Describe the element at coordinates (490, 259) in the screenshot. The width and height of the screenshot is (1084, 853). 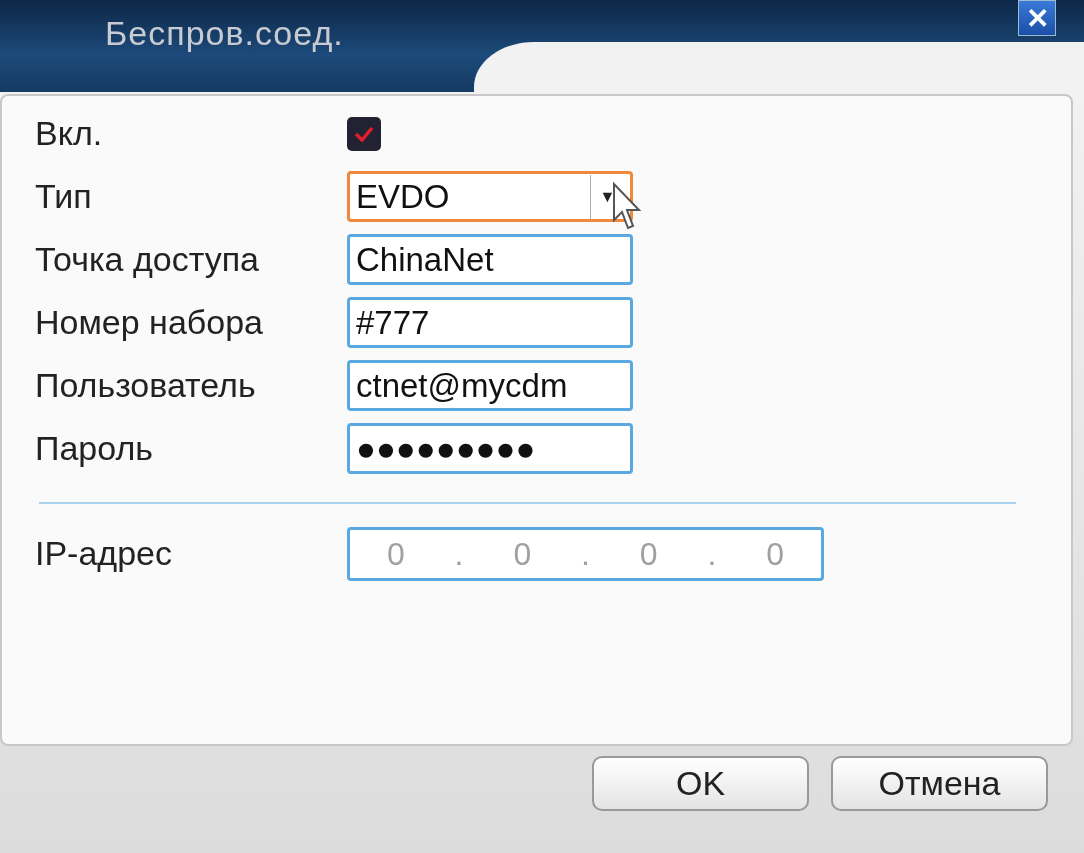
I see `input-field: ChinaNet` at that location.